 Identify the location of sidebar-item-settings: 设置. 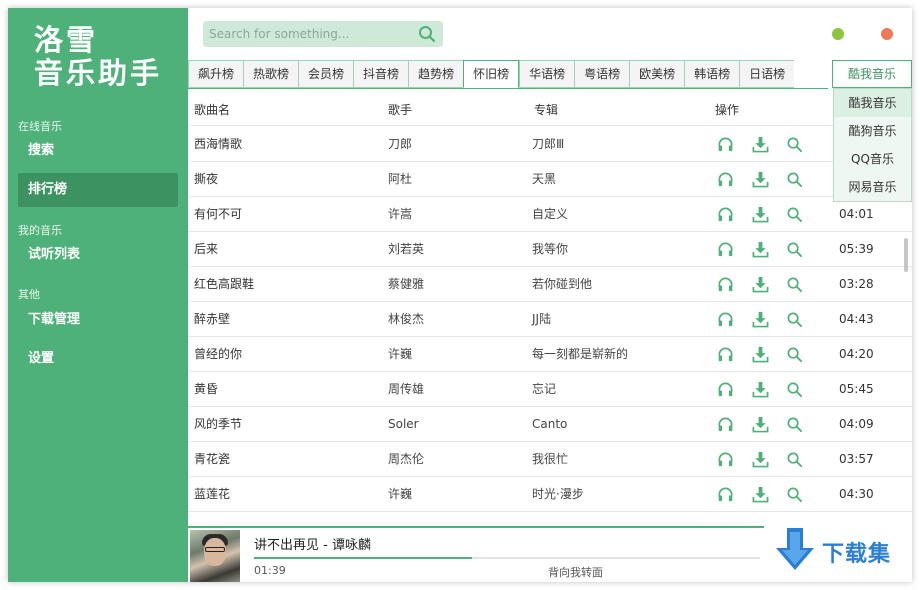
(98, 359).